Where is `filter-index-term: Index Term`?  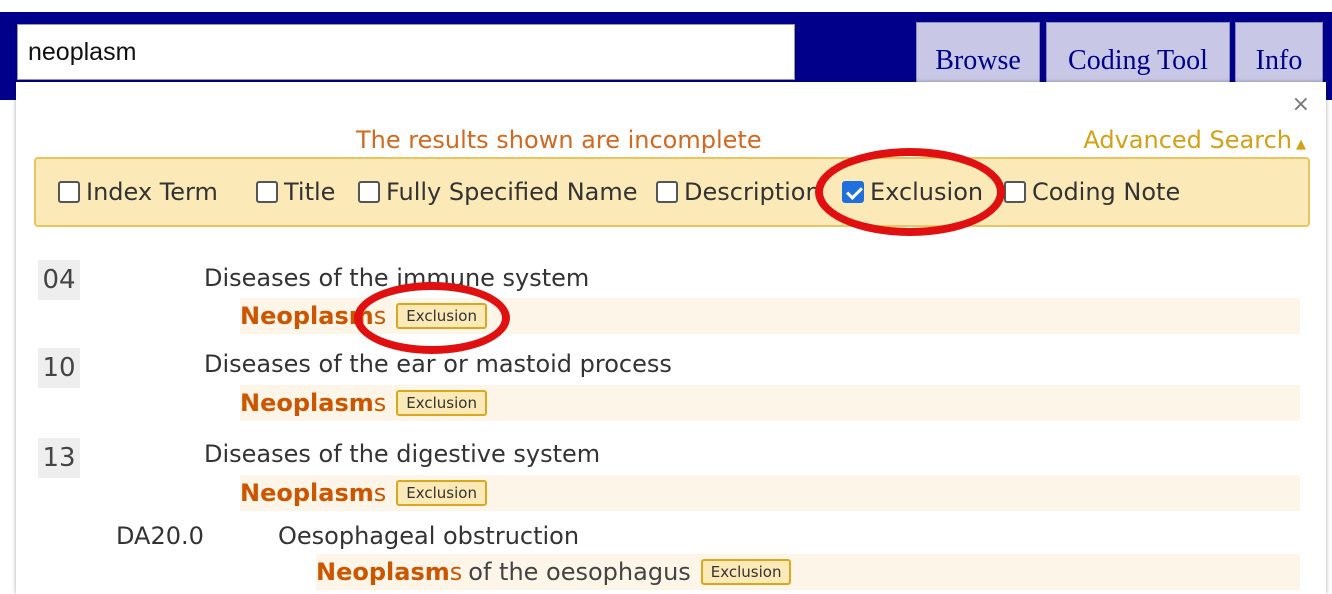
filter-index-term: Index Term is located at coordinates (138, 192).